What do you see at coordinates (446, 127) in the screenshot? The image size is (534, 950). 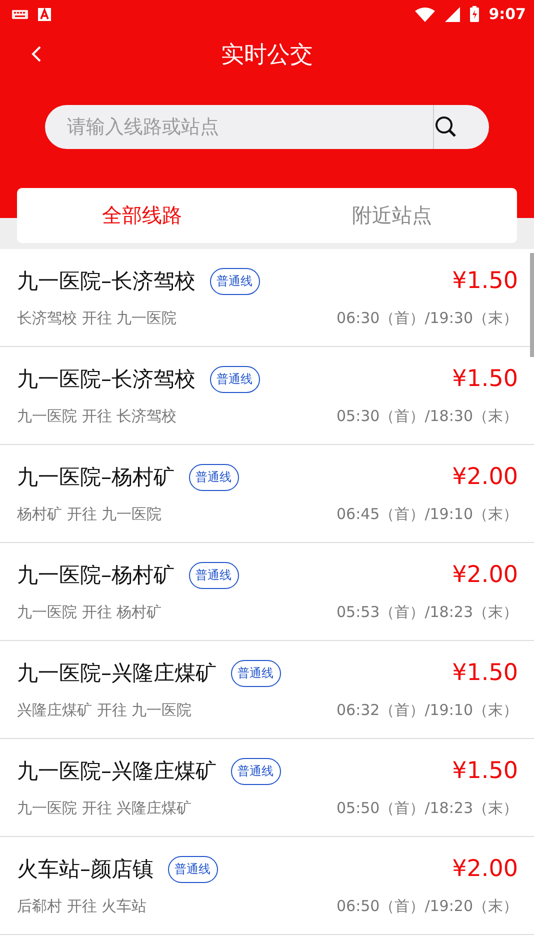 I see `search-icon` at bounding box center [446, 127].